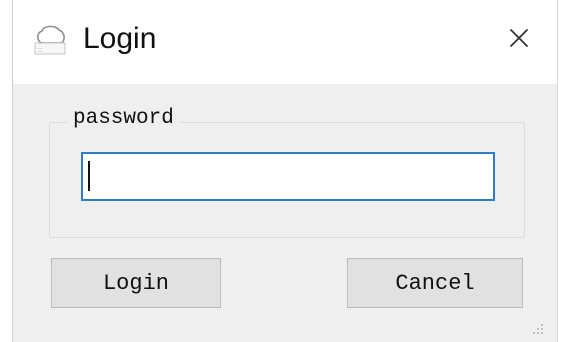 This screenshot has width=565, height=342. Describe the element at coordinates (89, 176) in the screenshot. I see `text-caret` at that location.